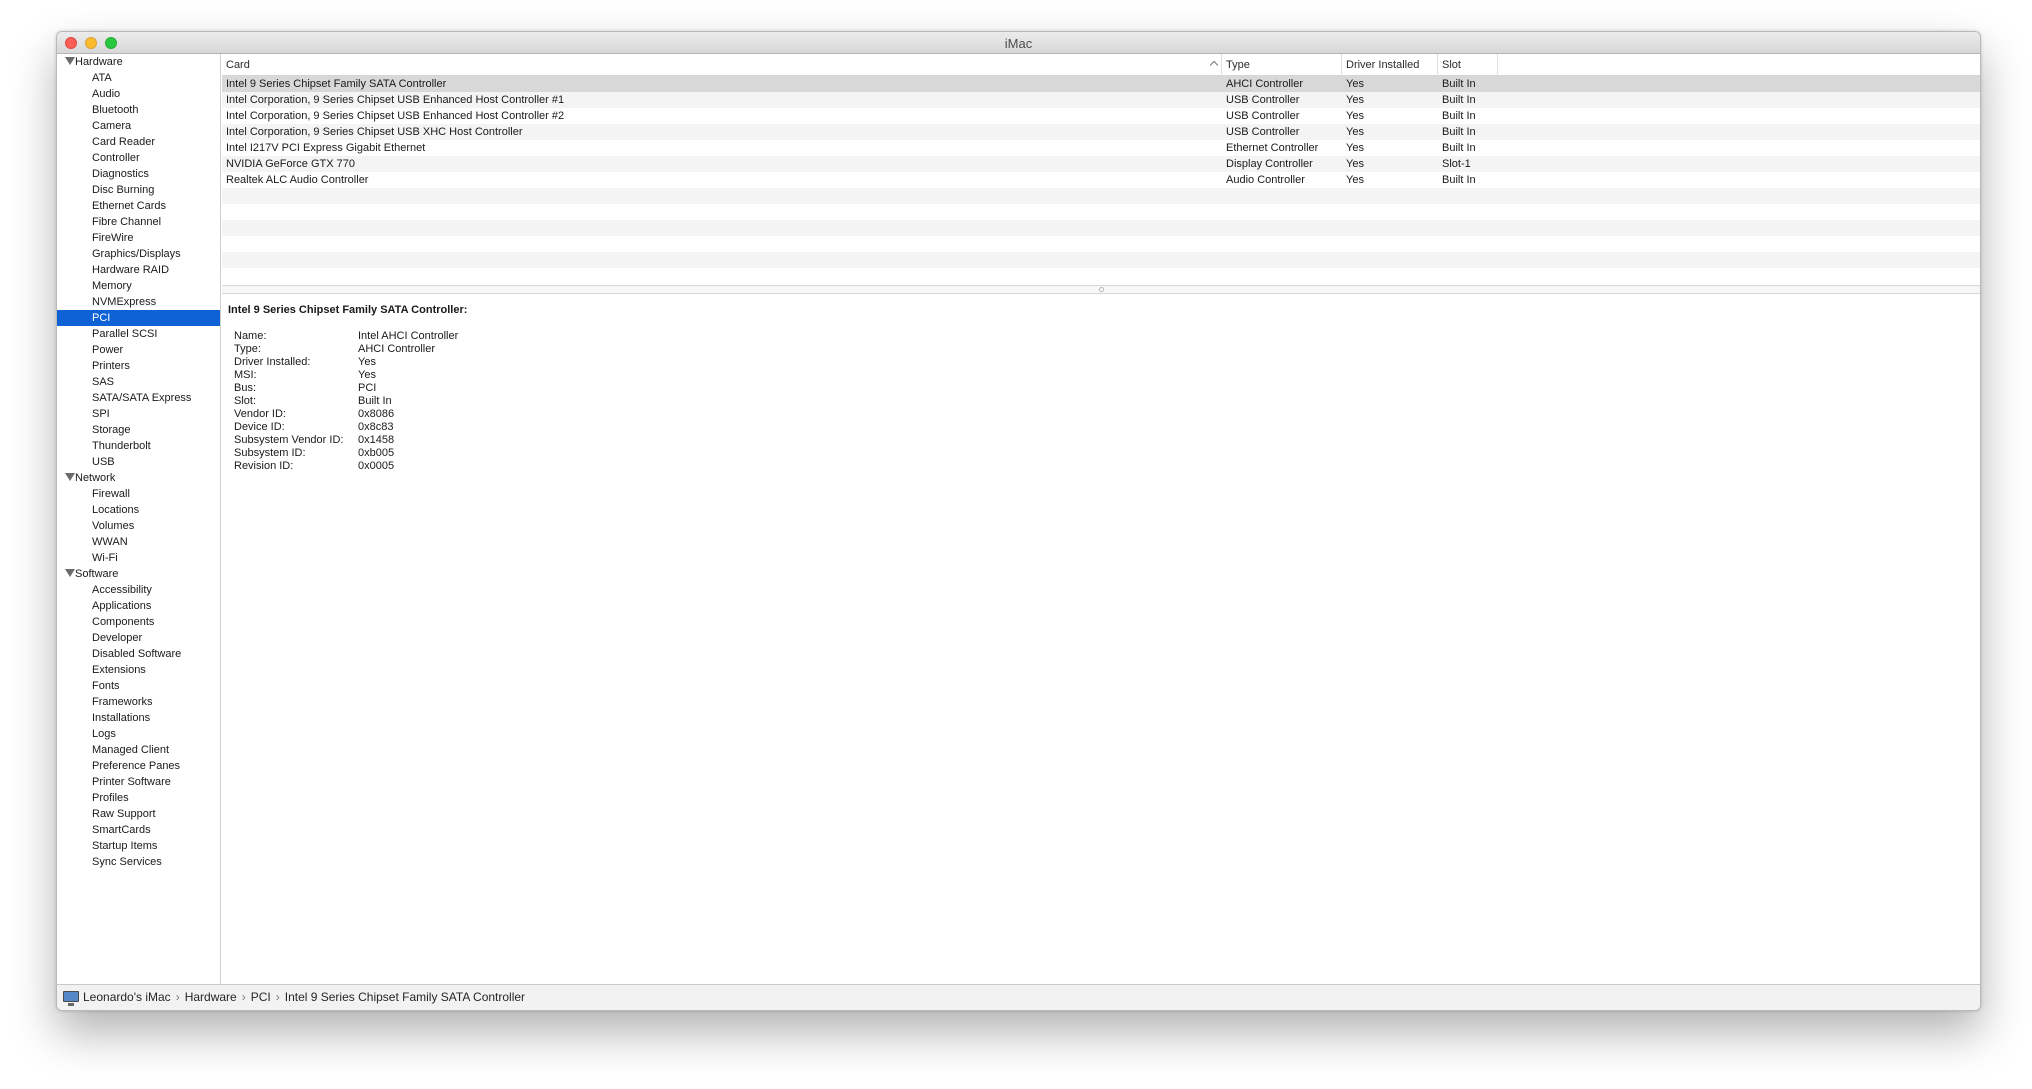  I want to click on sidebar-item-storage: Storage, so click(138, 430).